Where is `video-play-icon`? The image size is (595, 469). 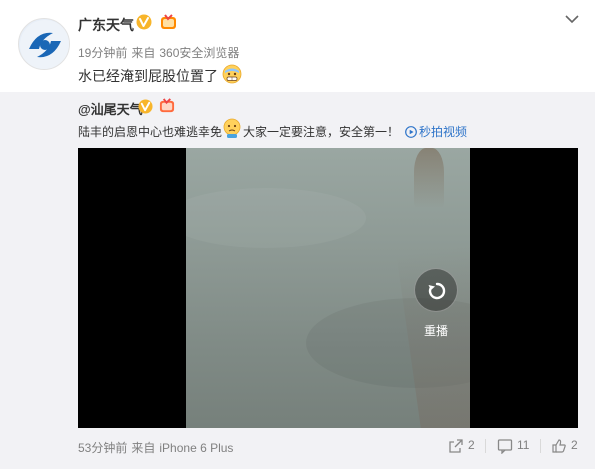 video-play-icon is located at coordinates (411, 132).